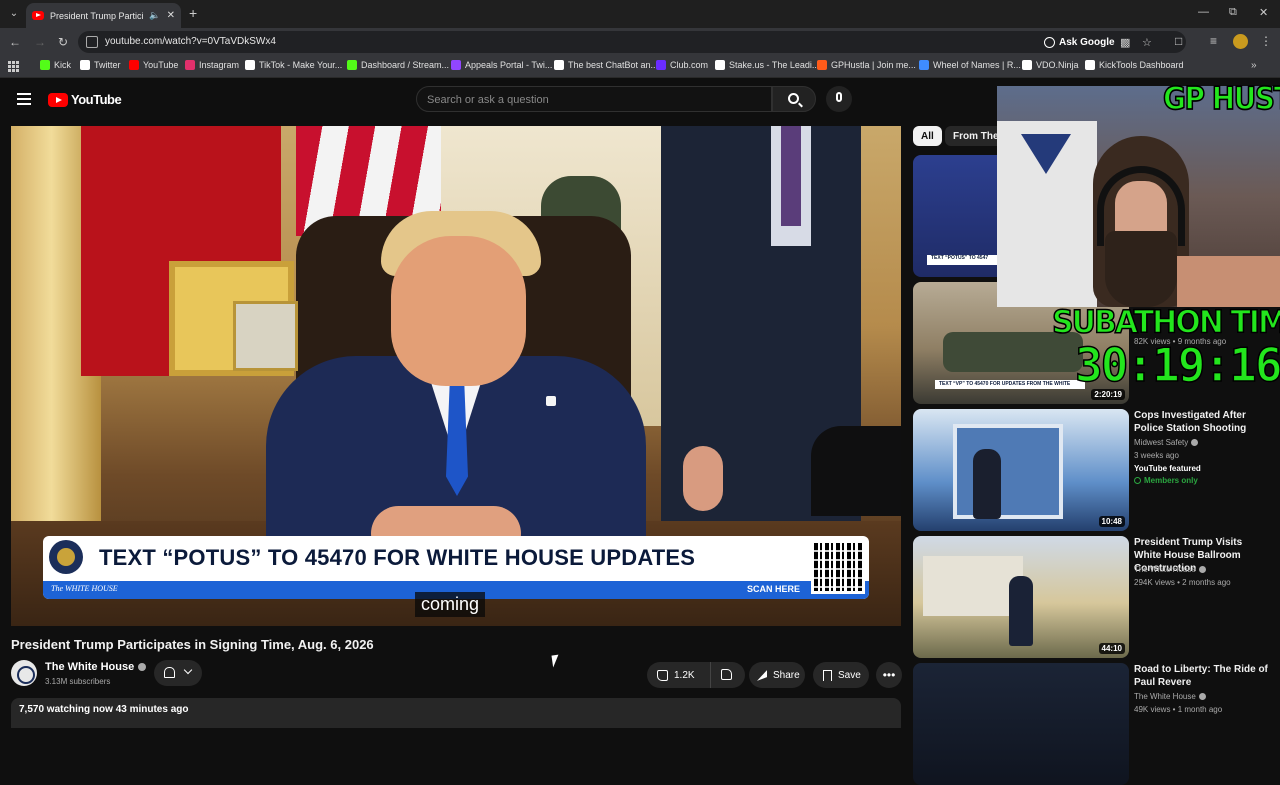  What do you see at coordinates (13, 66) in the screenshot?
I see `apps-grid-icon` at bounding box center [13, 66].